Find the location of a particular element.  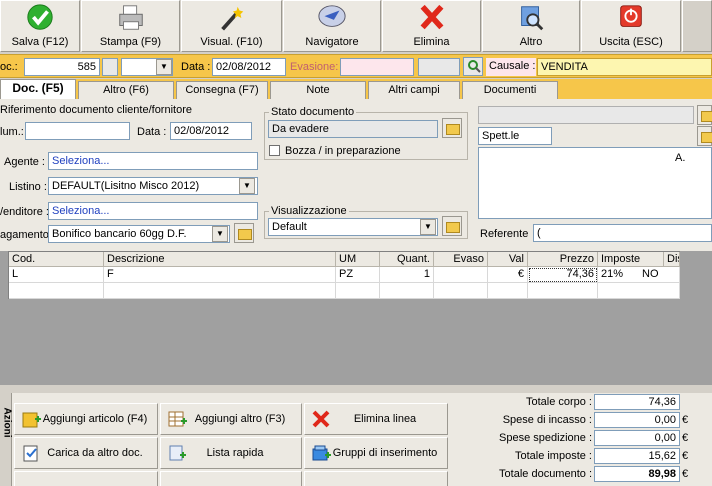

stato-folder-icon is located at coordinates (452, 128).